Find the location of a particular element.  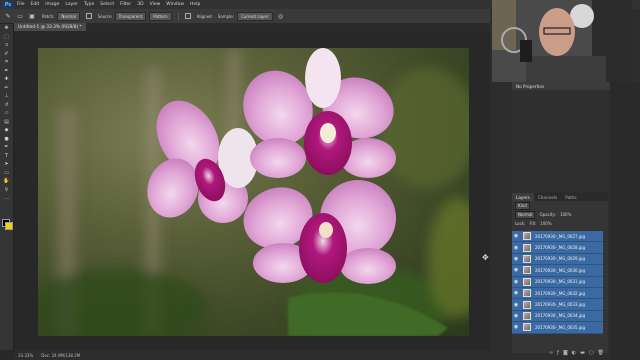

move-tool-icon: ✥ is located at coordinates (6, 28).